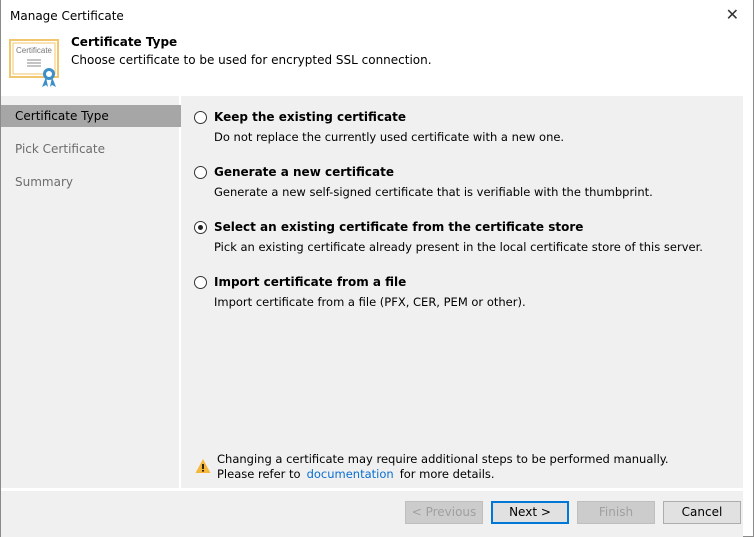  I want to click on close-button: ✕, so click(732, 14).